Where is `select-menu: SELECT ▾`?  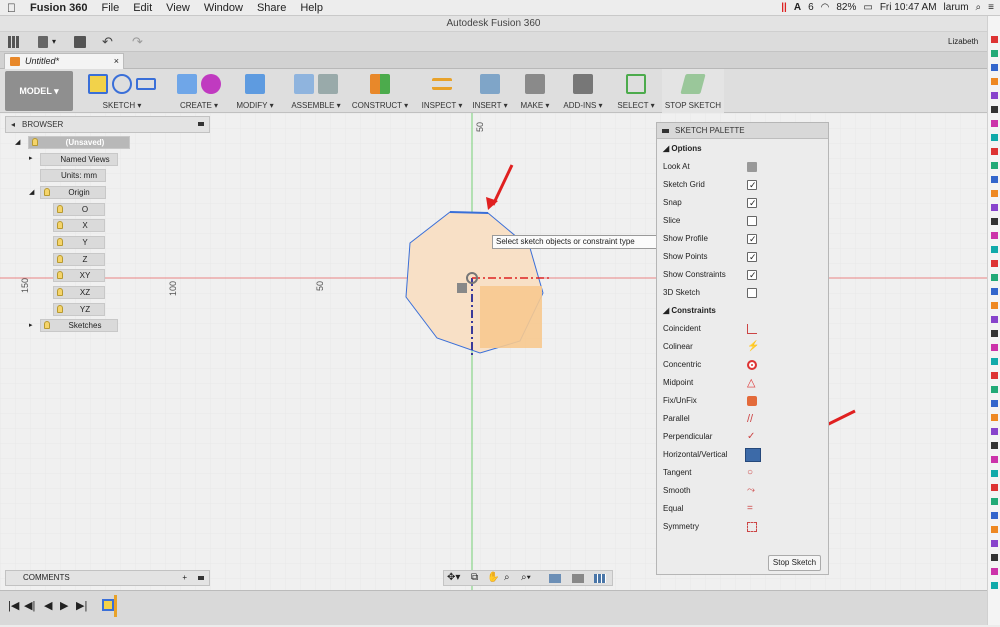
select-menu: SELECT ▾ is located at coordinates (636, 105).